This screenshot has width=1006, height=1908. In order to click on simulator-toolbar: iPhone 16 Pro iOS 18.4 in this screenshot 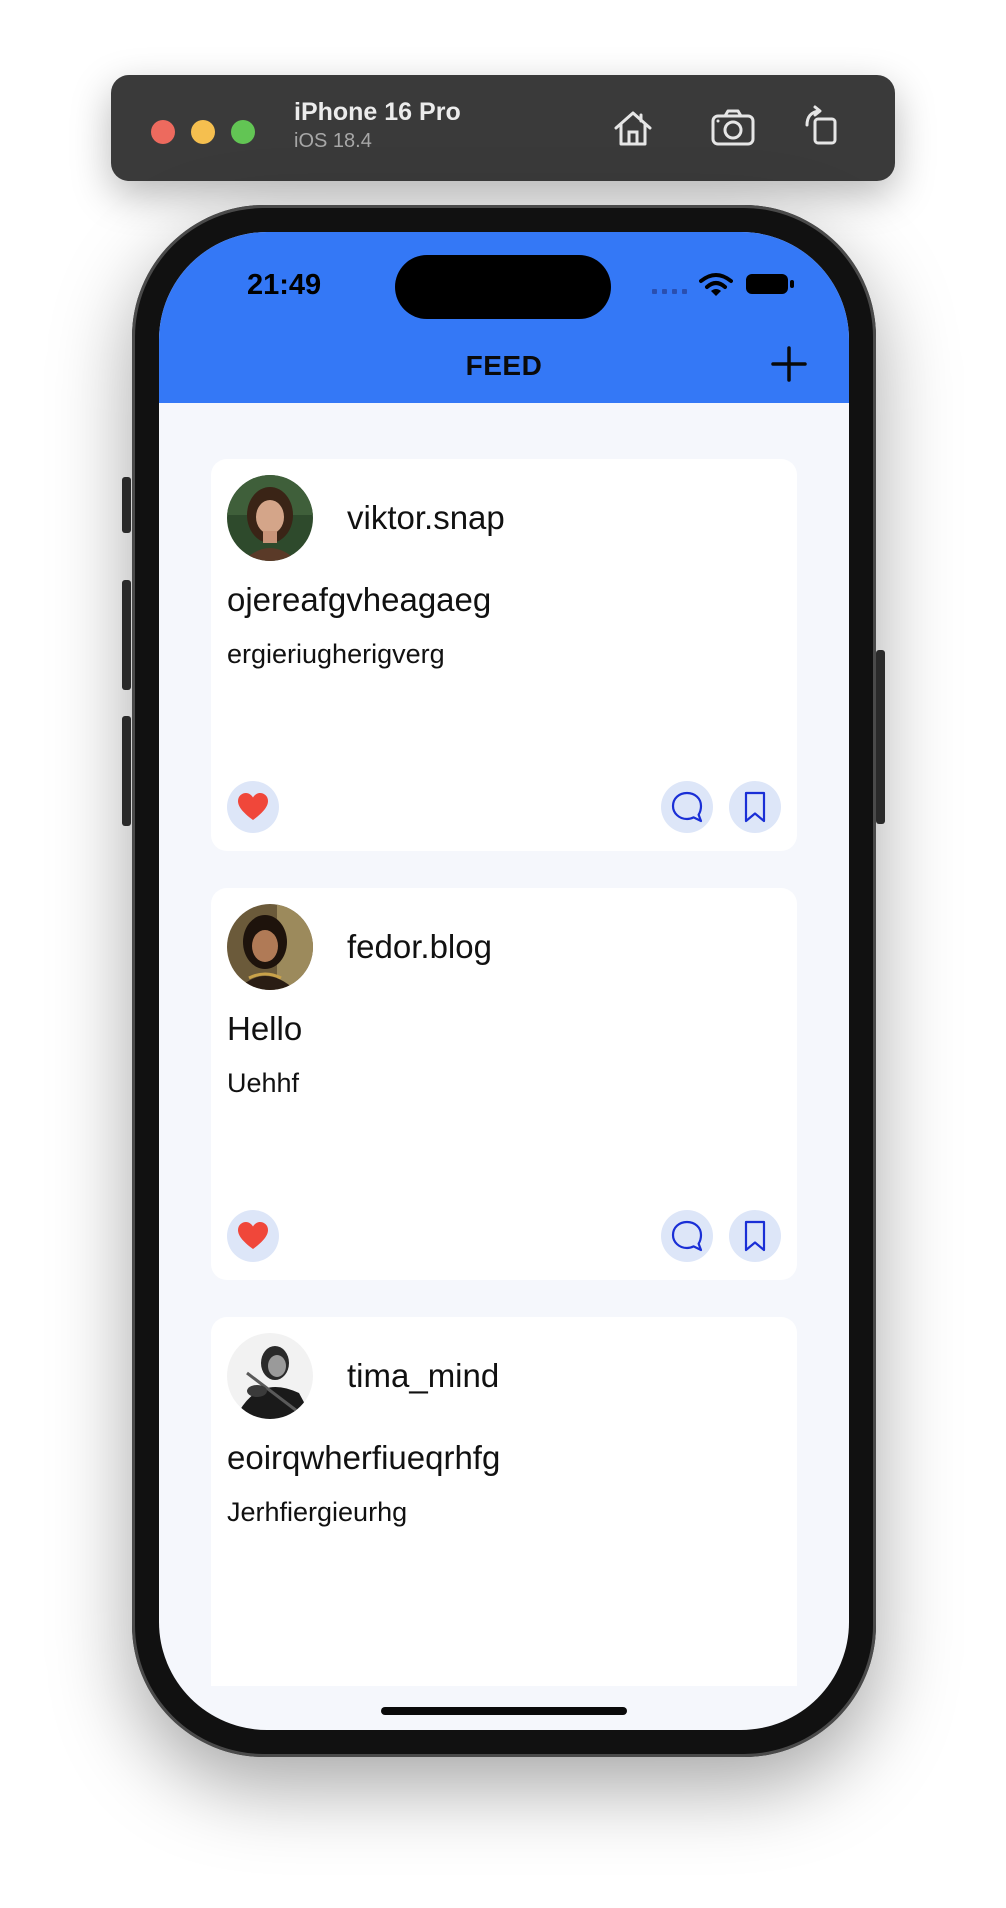, I will do `click(503, 128)`.